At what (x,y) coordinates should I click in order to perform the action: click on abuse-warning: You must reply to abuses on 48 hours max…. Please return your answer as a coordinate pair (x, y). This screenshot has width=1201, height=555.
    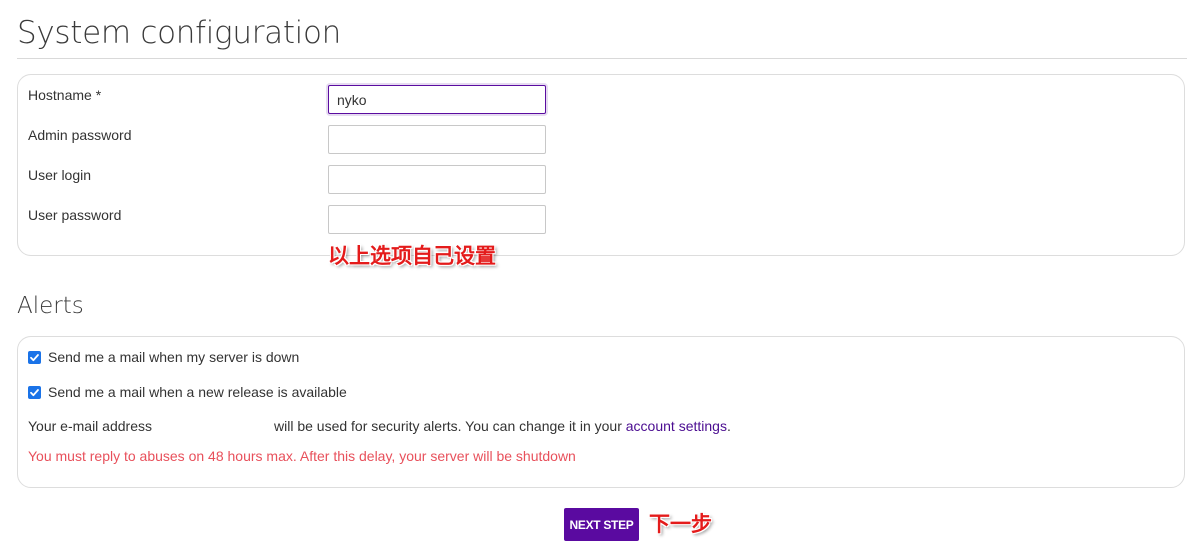
    Looking at the image, I should click on (302, 456).